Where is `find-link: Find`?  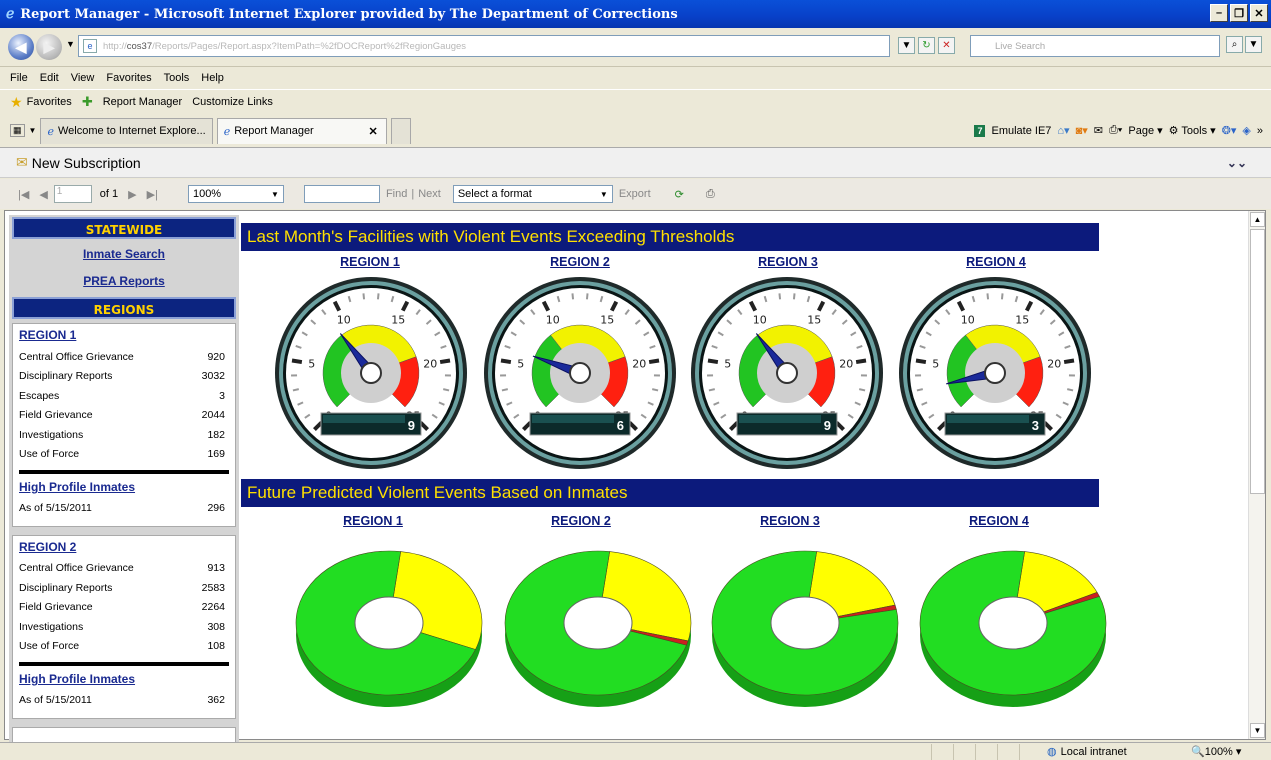
find-link: Find is located at coordinates (396, 194).